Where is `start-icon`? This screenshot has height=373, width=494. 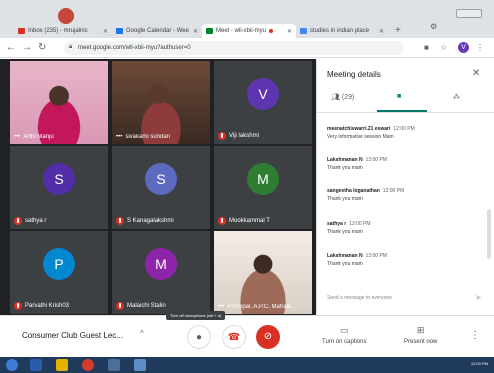
start-icon is located at coordinates (12, 365).